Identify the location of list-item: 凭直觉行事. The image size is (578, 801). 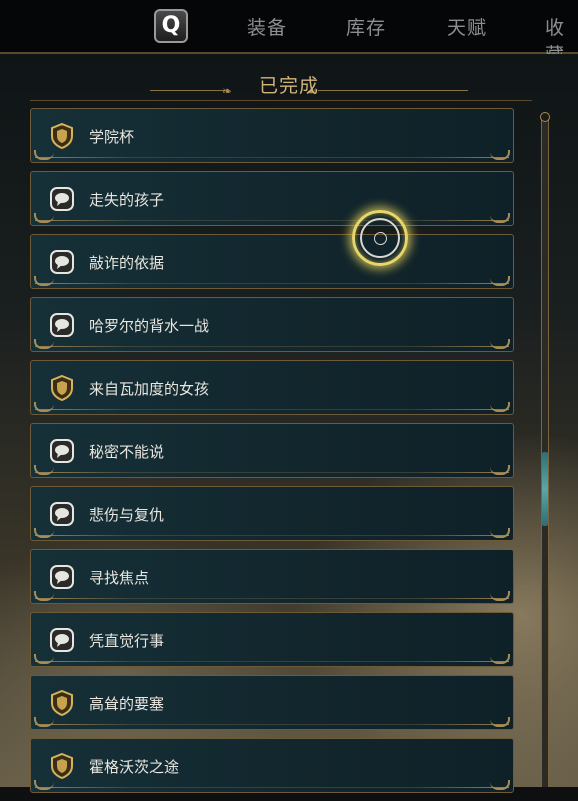
(272, 639).